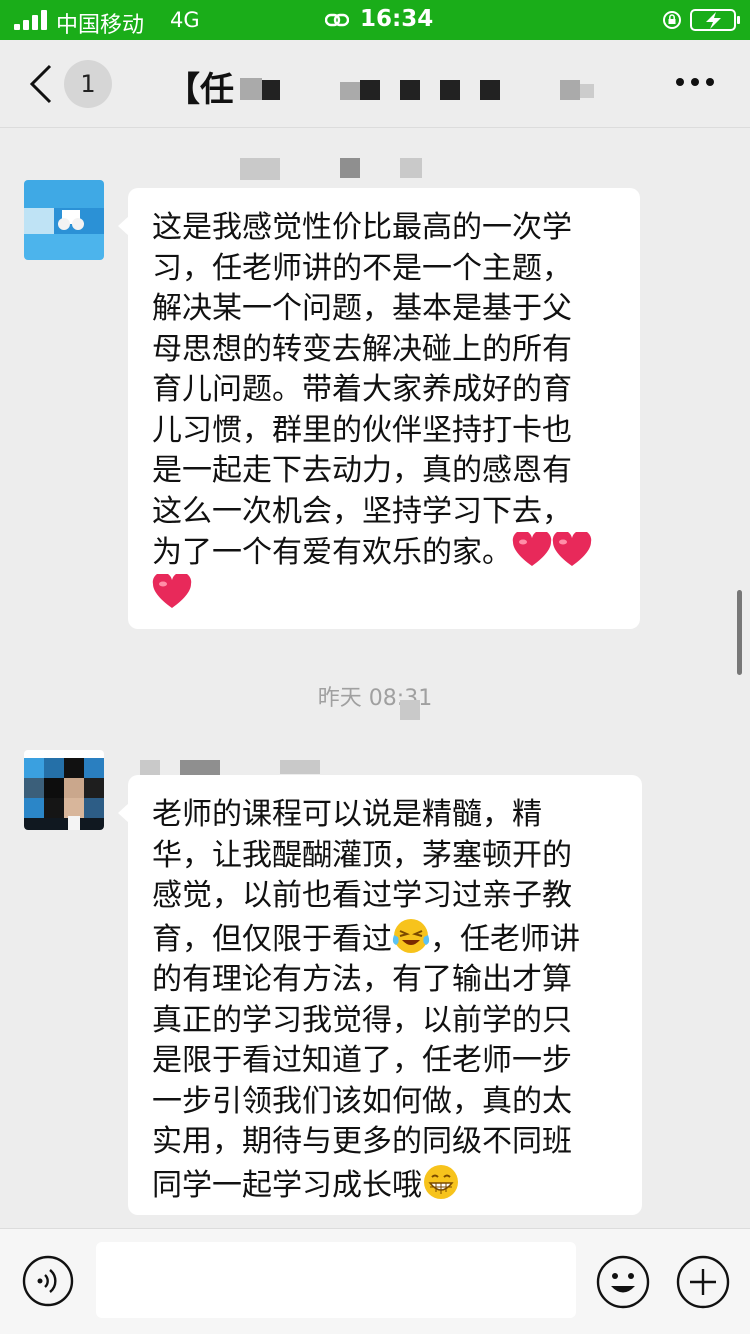 This screenshot has height=1334, width=750. What do you see at coordinates (384, 594) in the screenshot?
I see `message-line` at bounding box center [384, 594].